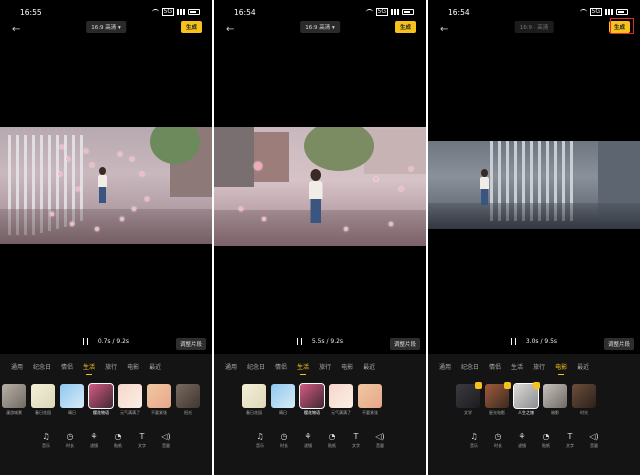 This screenshot has height=475, width=640. I want to click on template-item: 时光, so click(584, 401).